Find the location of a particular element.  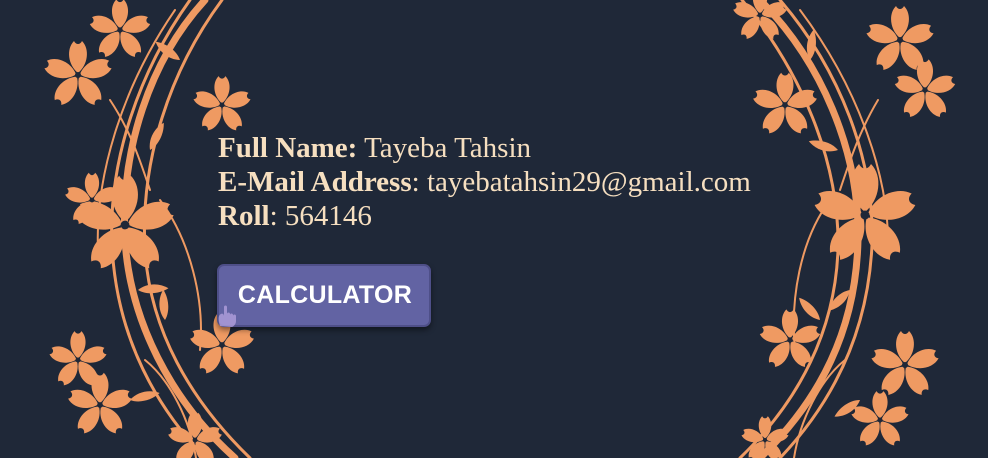

full-name-row: Full Name: Tayeba Tahsin is located at coordinates (484, 148).